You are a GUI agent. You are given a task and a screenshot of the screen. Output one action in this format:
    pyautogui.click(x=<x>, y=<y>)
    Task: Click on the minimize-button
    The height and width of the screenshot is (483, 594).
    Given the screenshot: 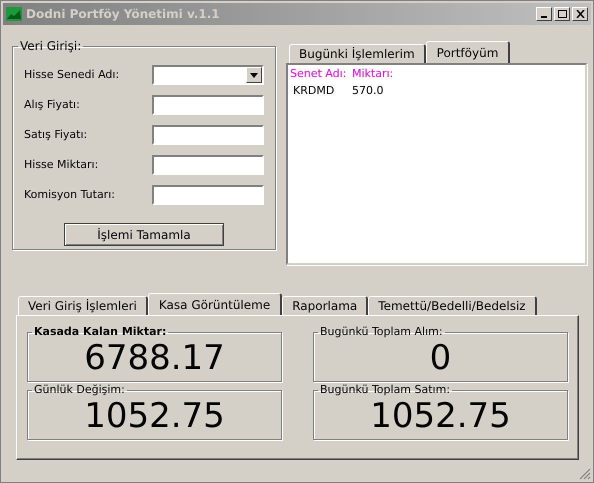 What is the action you would take?
    pyautogui.click(x=544, y=14)
    